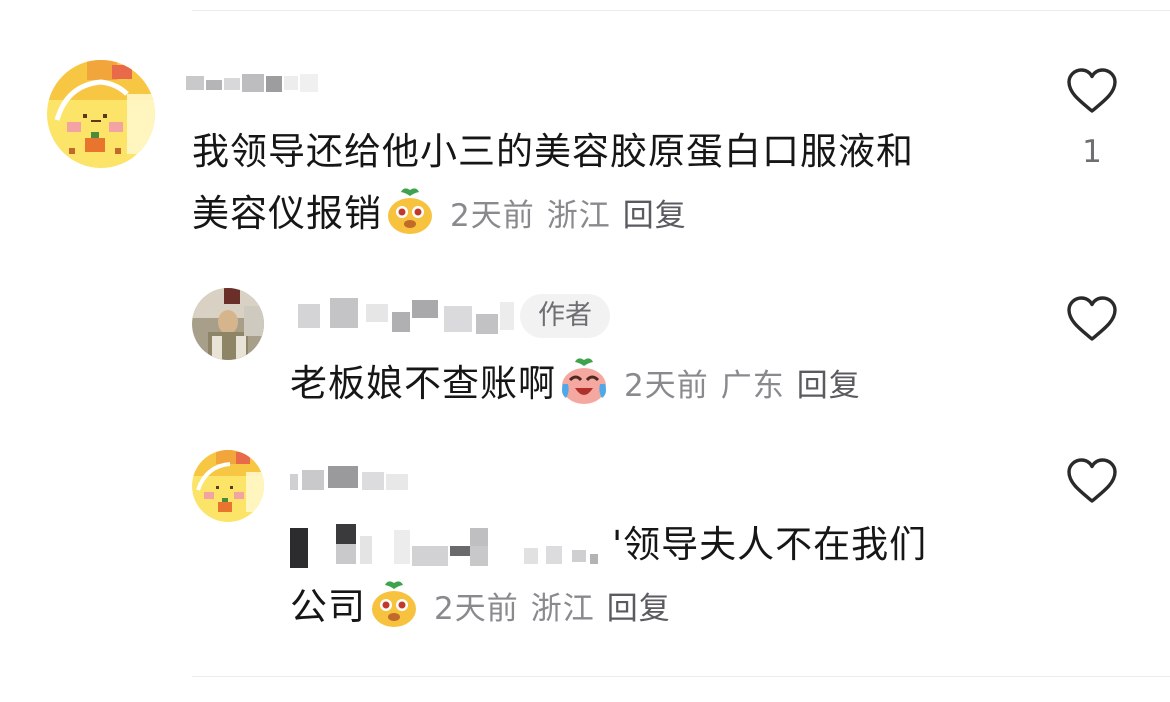 The width and height of the screenshot is (1170, 702). Describe the element at coordinates (752, 386) in the screenshot. I see `comment-location: 广东` at that location.